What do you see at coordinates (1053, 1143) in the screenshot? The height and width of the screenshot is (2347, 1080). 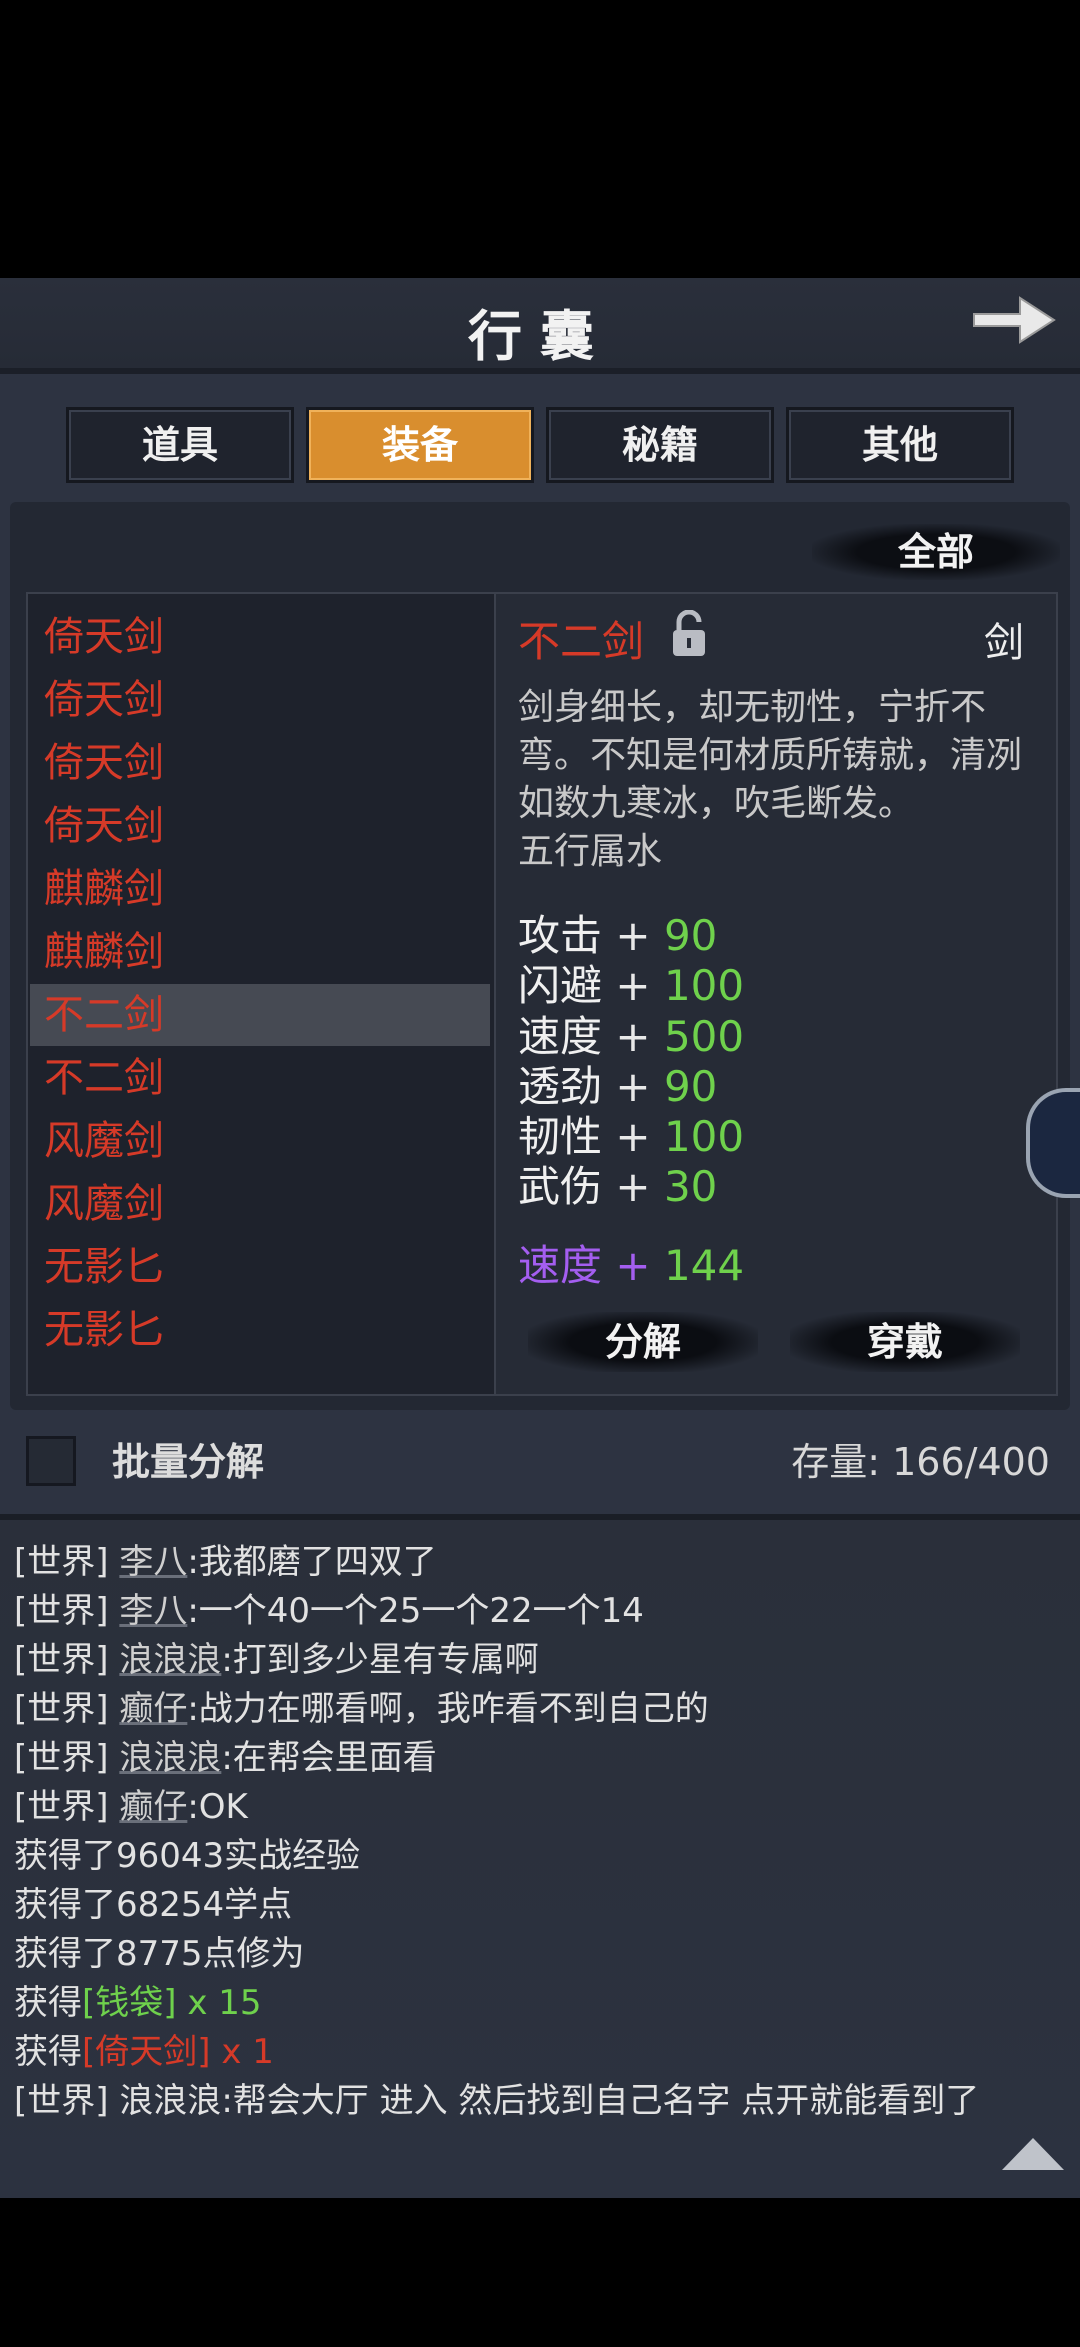 I see `side-drawer-handle` at bounding box center [1053, 1143].